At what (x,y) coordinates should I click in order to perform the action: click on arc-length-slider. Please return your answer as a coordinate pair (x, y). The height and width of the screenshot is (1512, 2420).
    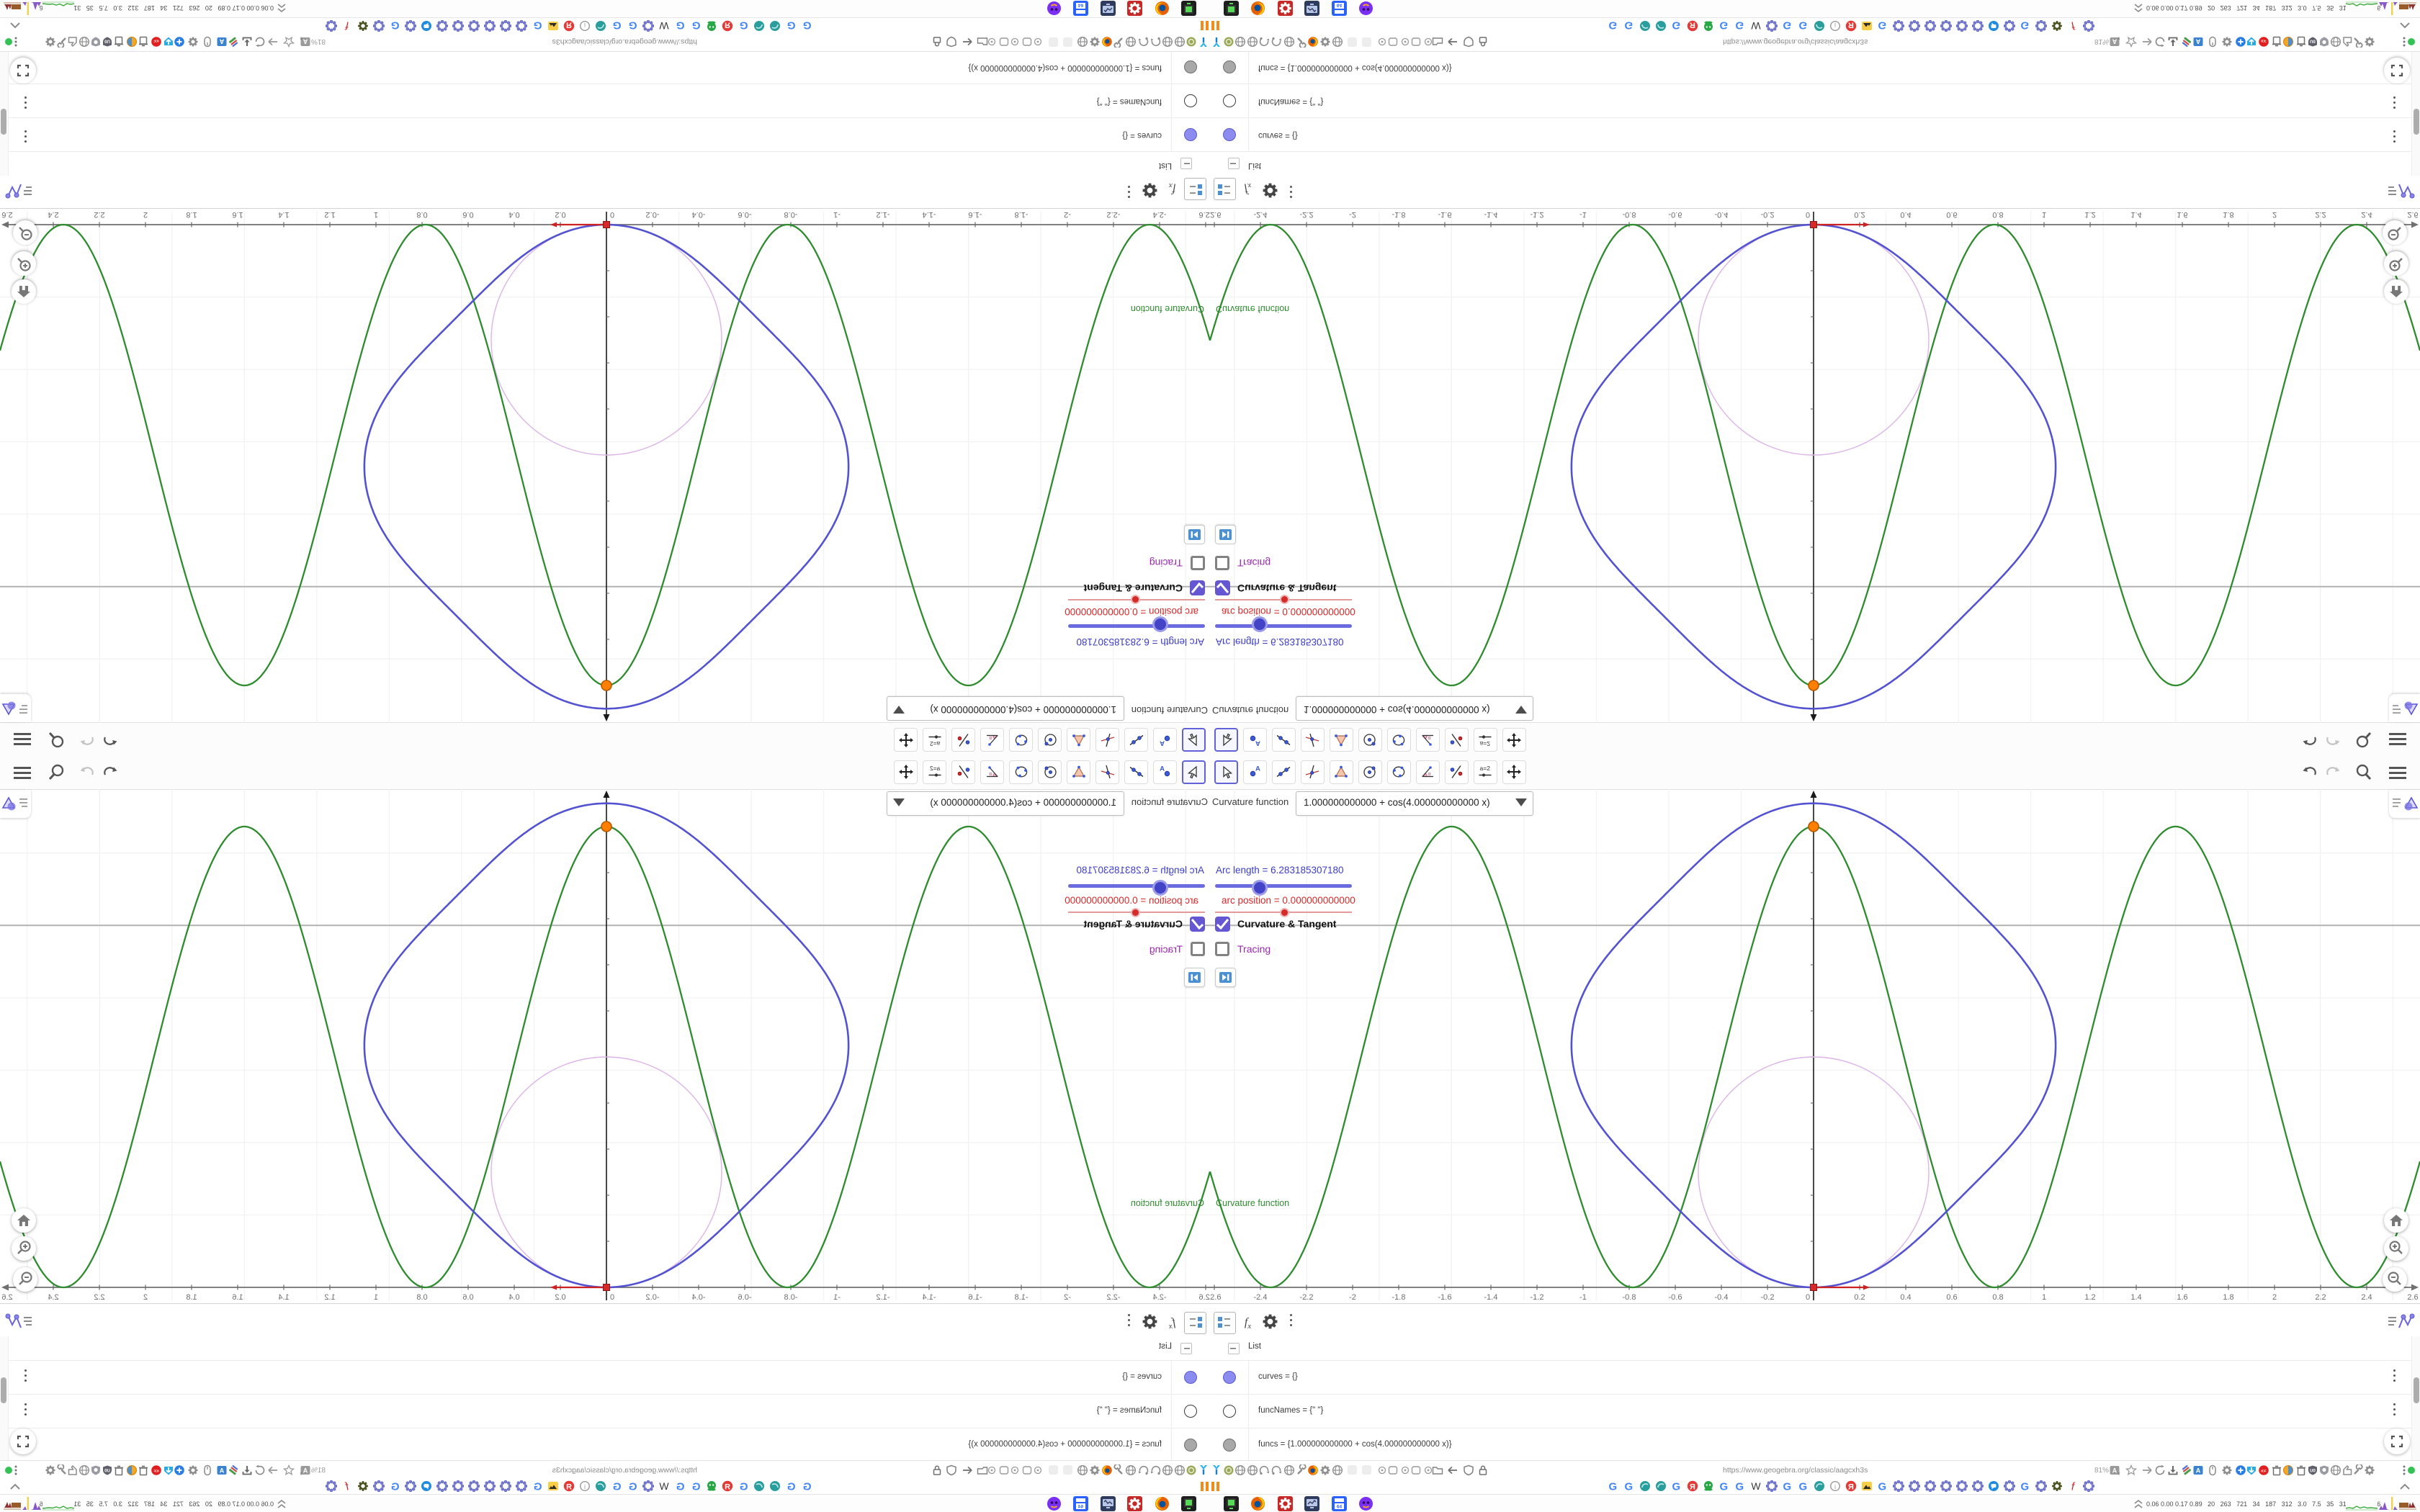
    Looking at the image, I should click on (1283, 886).